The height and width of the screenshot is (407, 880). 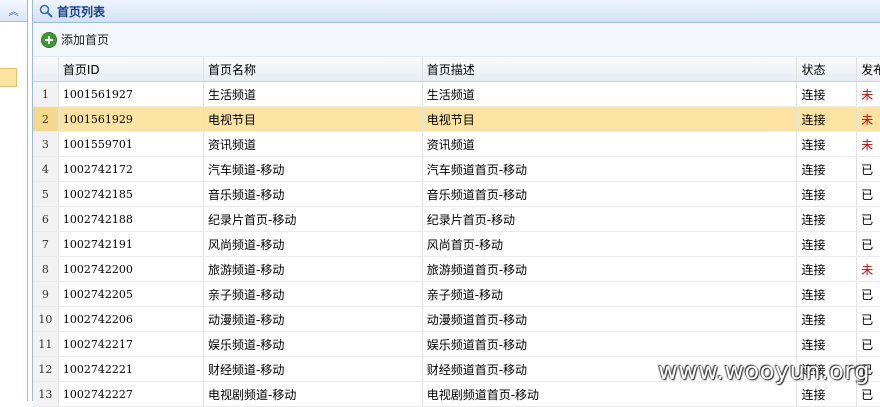 I want to click on cell-description: 音乐频道首页-移动, so click(x=610, y=194).